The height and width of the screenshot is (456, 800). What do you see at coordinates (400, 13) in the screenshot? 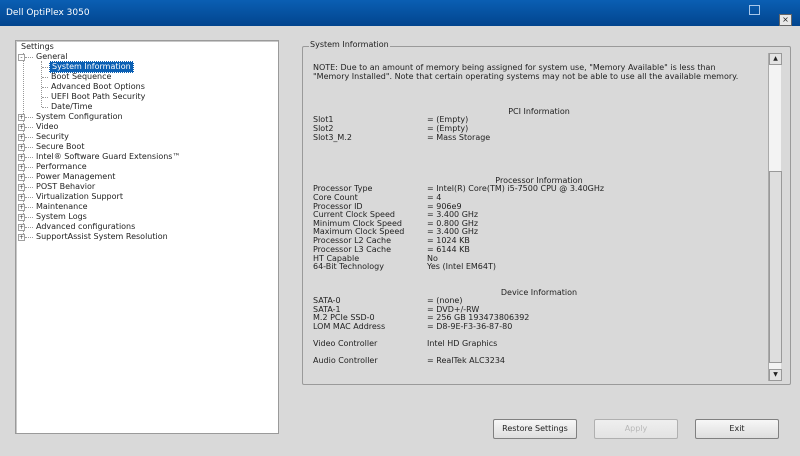
I see `title-bar: Dell OptiPlex 3050 ×` at bounding box center [400, 13].